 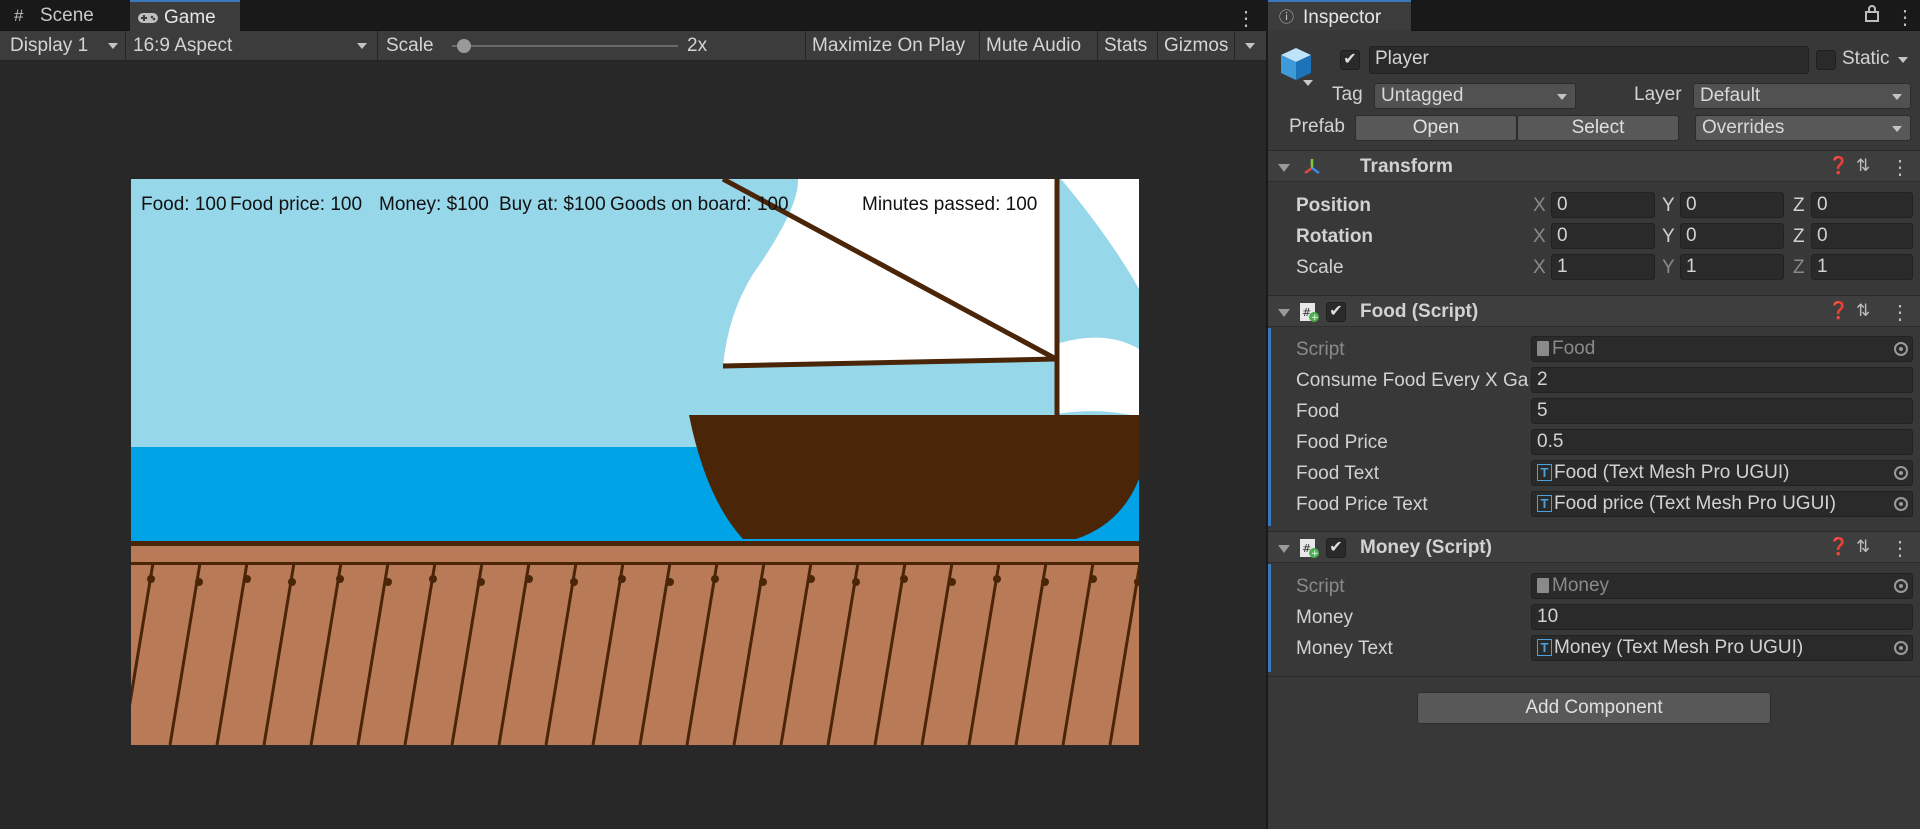 I want to click on layer-dropdown: Default, so click(x=1802, y=96).